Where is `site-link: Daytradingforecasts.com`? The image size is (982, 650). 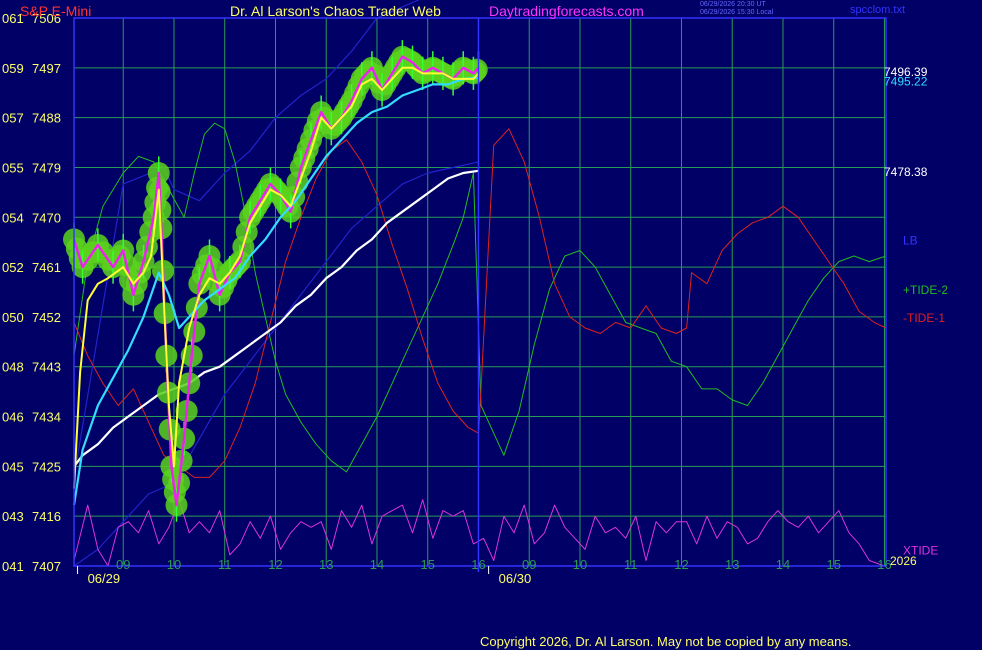
site-link: Daytradingforecasts.com is located at coordinates (566, 11).